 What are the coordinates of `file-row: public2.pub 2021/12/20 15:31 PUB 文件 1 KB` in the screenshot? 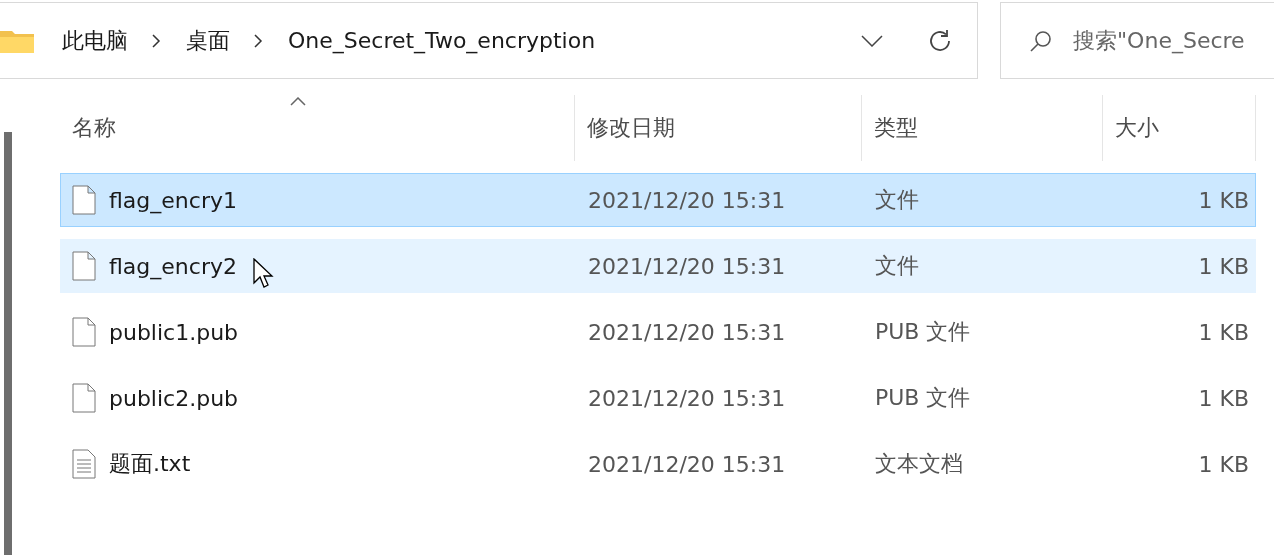 It's located at (658, 398).